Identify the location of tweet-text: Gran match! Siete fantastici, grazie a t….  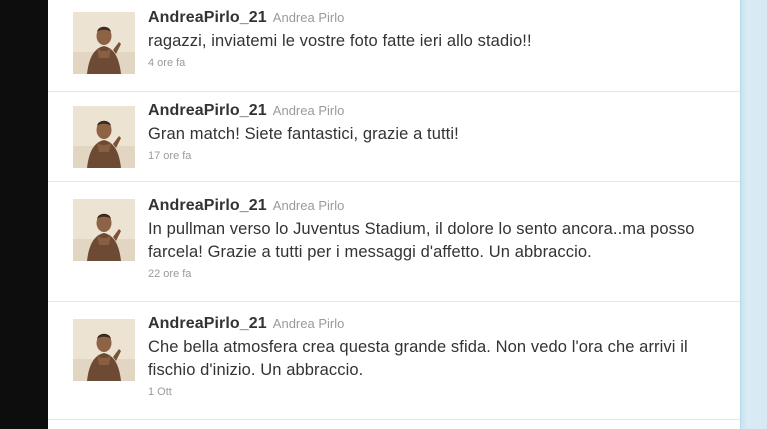
(303, 134).